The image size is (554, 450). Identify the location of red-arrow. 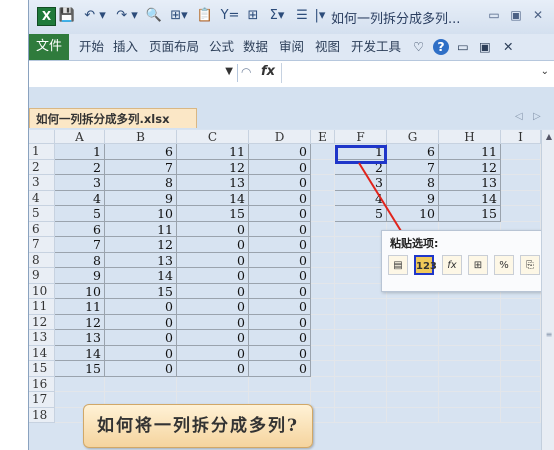
(385, 207).